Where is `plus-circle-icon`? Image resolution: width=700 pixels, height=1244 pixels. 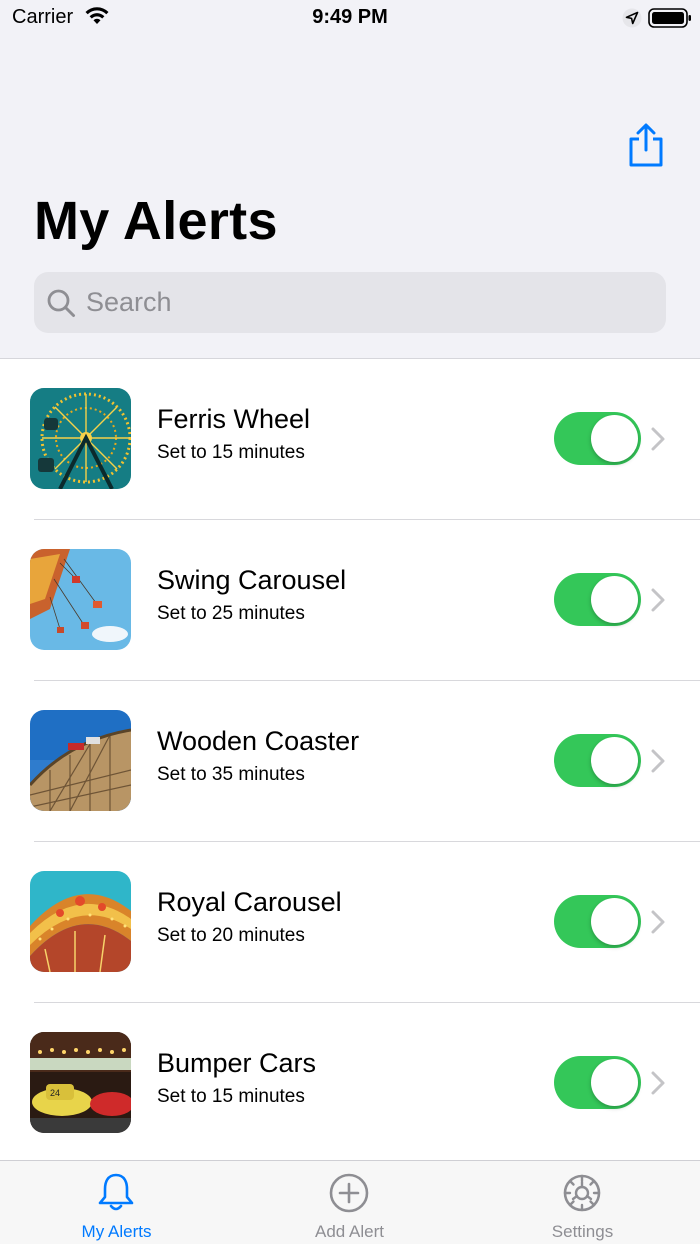
plus-circle-icon is located at coordinates (349, 1193).